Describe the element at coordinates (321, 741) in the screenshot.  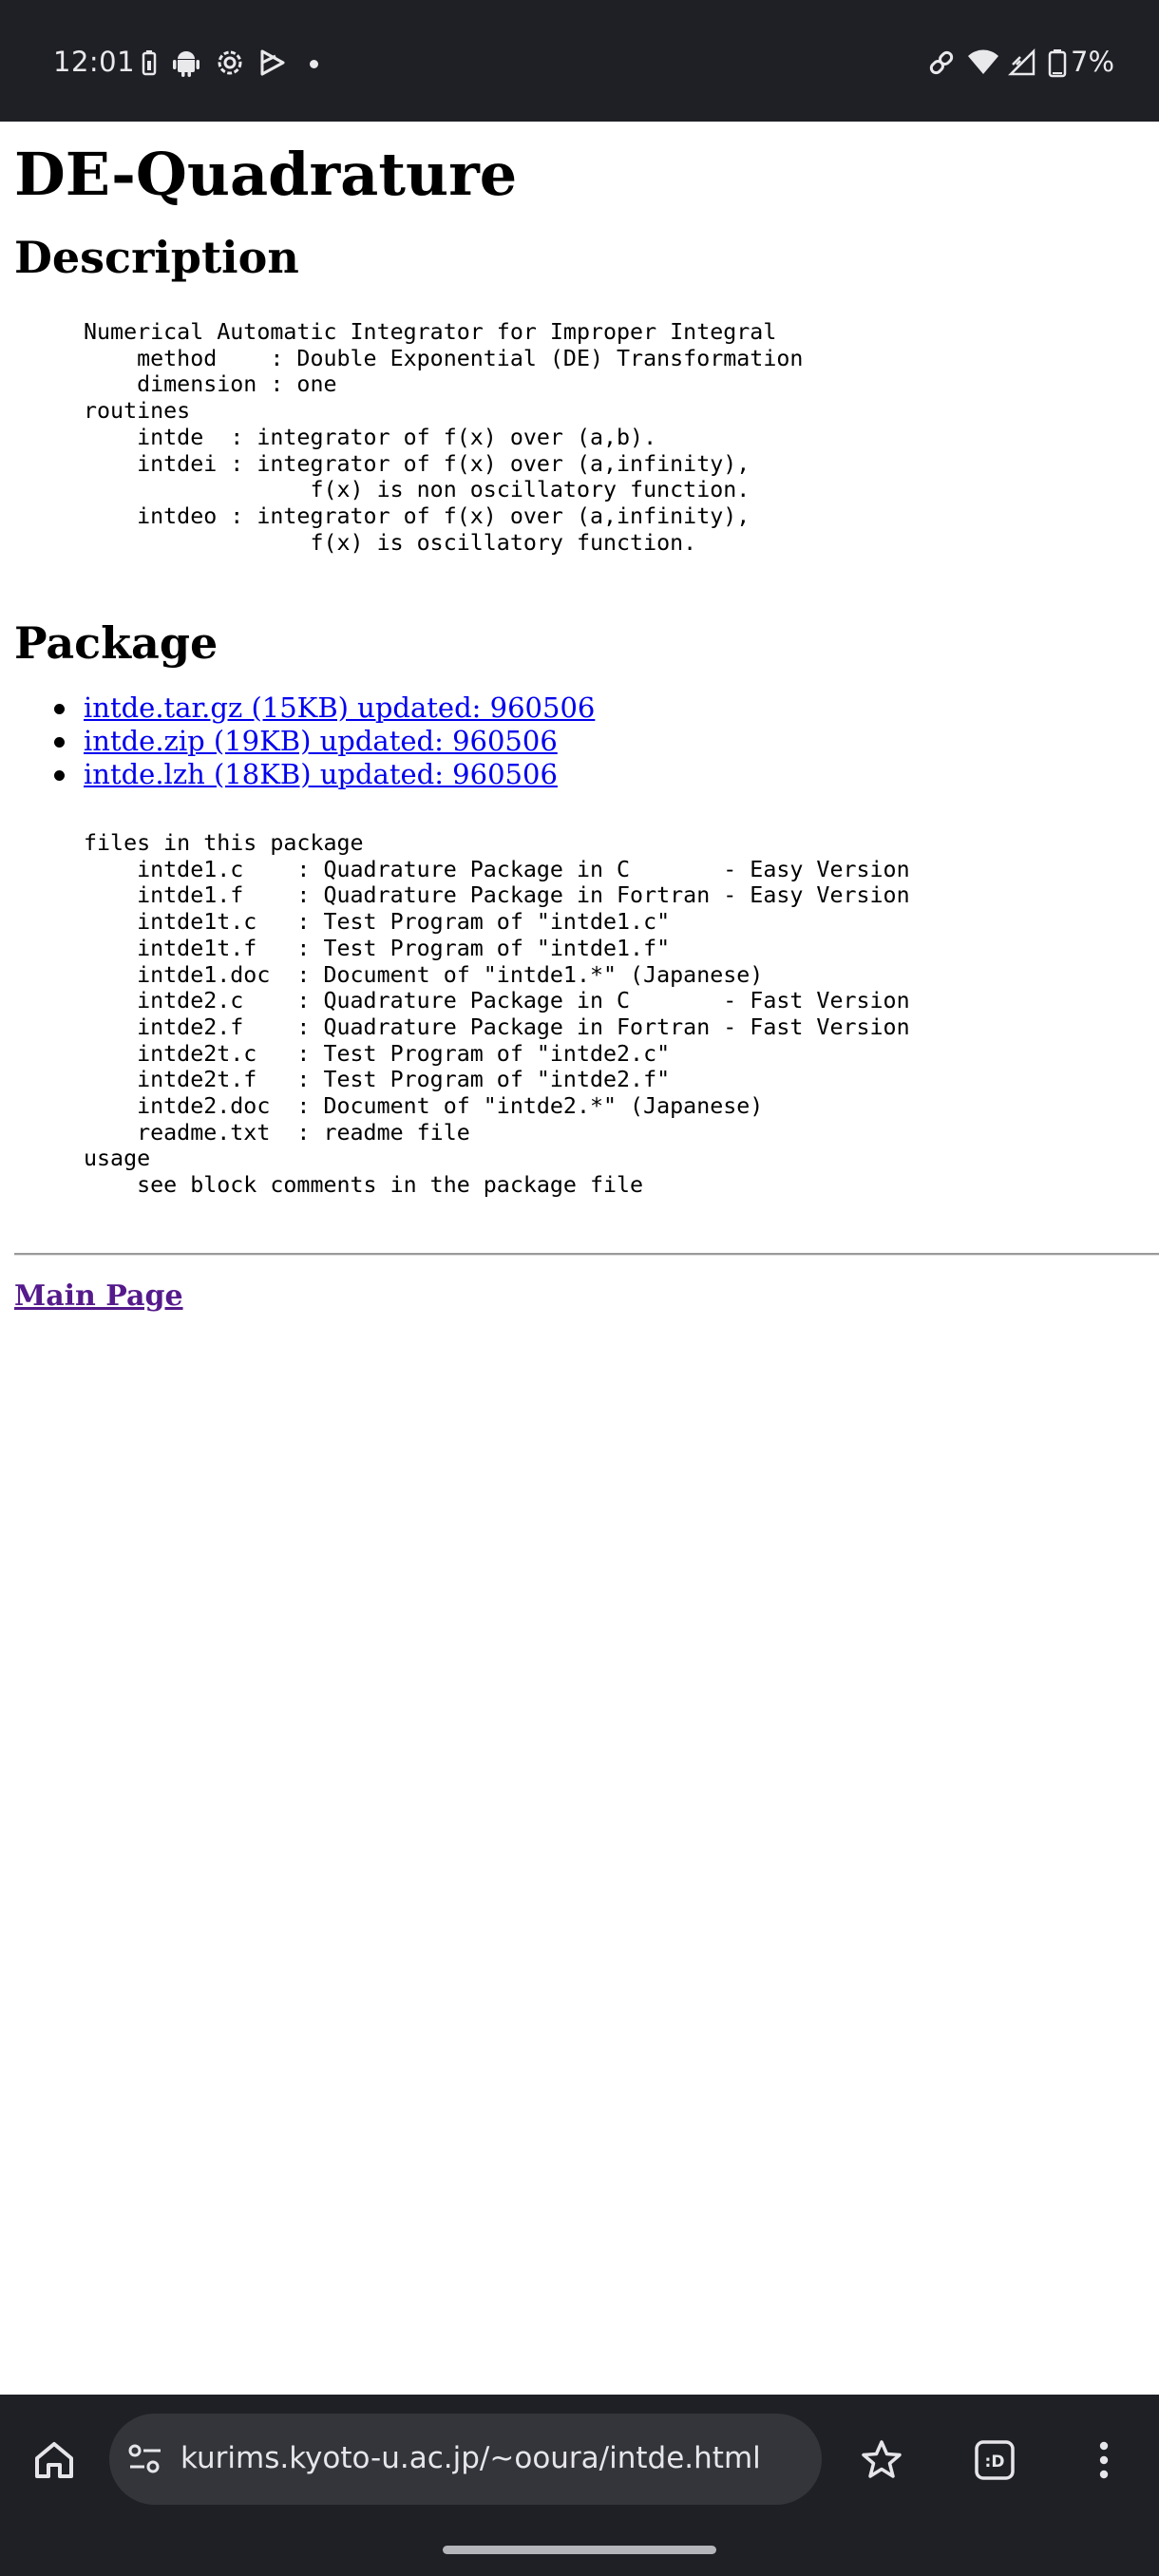
I see `download-link-zip: intde.zip (19KB) updated: 960506` at that location.